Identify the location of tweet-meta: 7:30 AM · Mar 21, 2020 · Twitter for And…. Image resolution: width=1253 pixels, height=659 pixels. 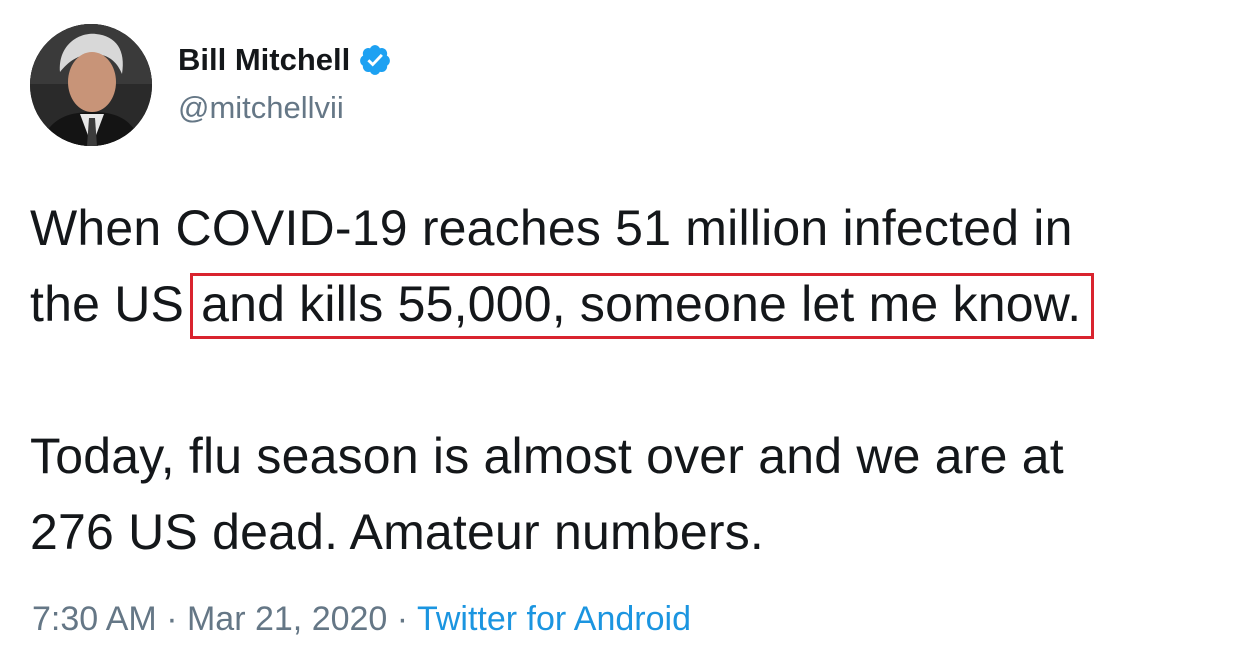
(361, 619).